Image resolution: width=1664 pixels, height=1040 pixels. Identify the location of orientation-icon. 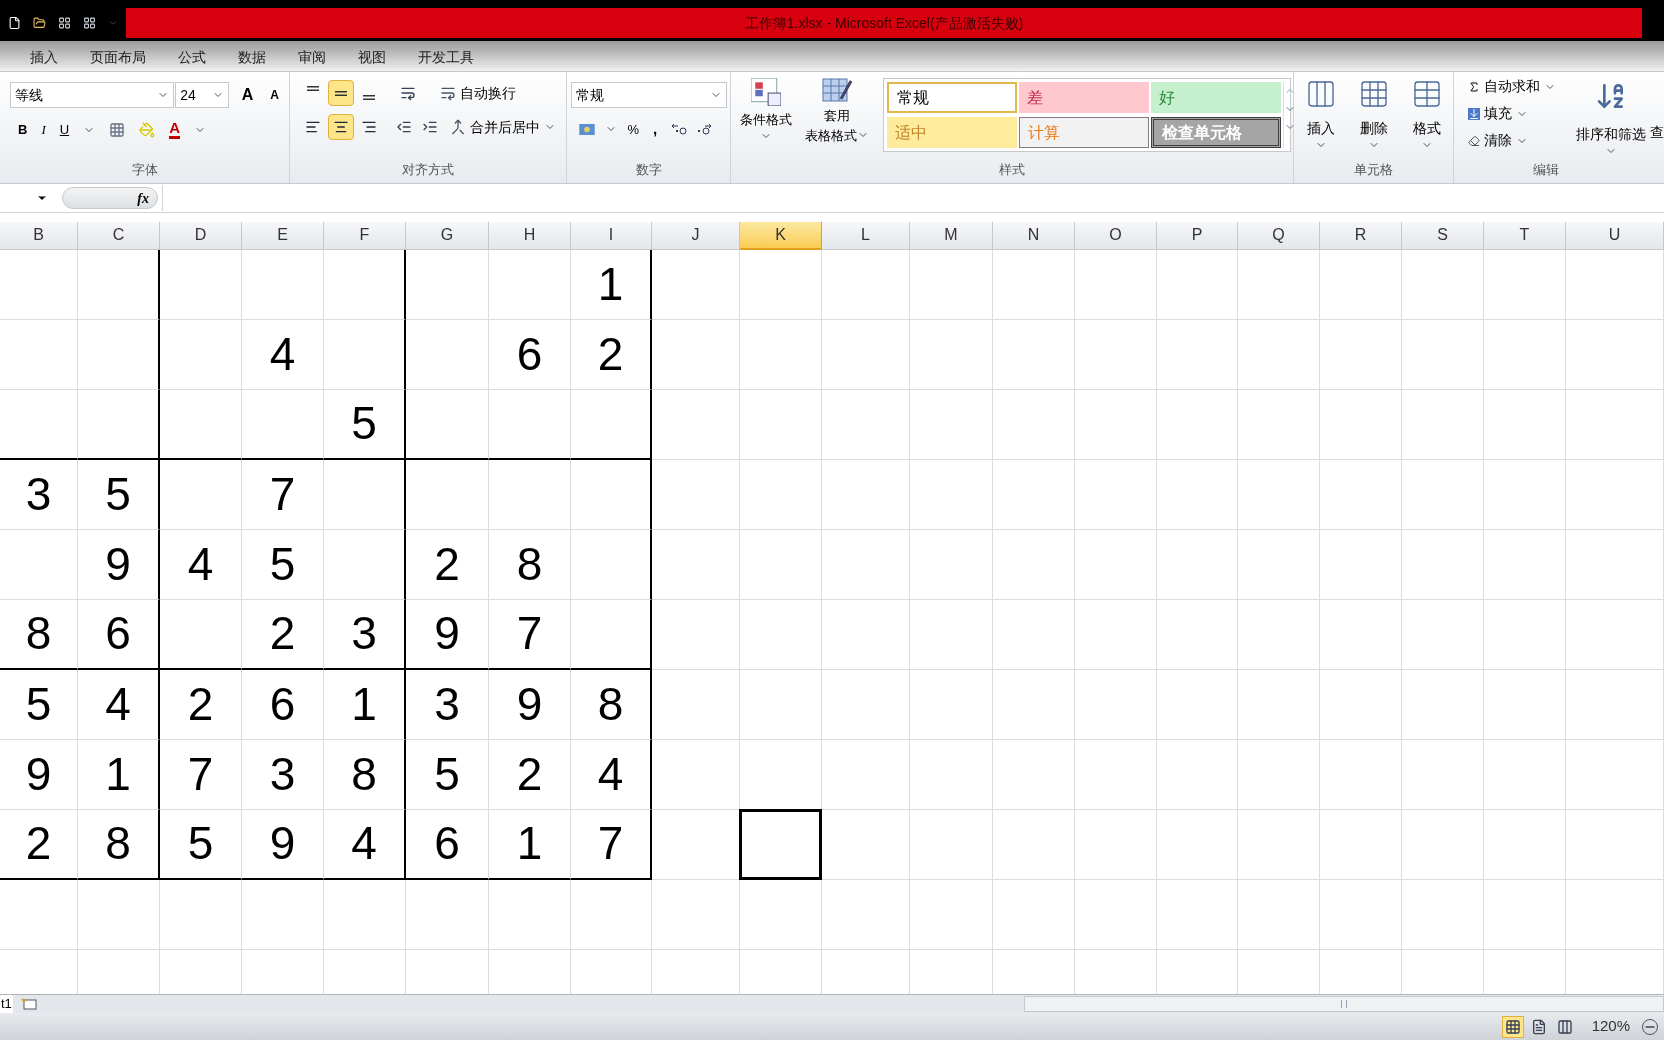
(408, 93).